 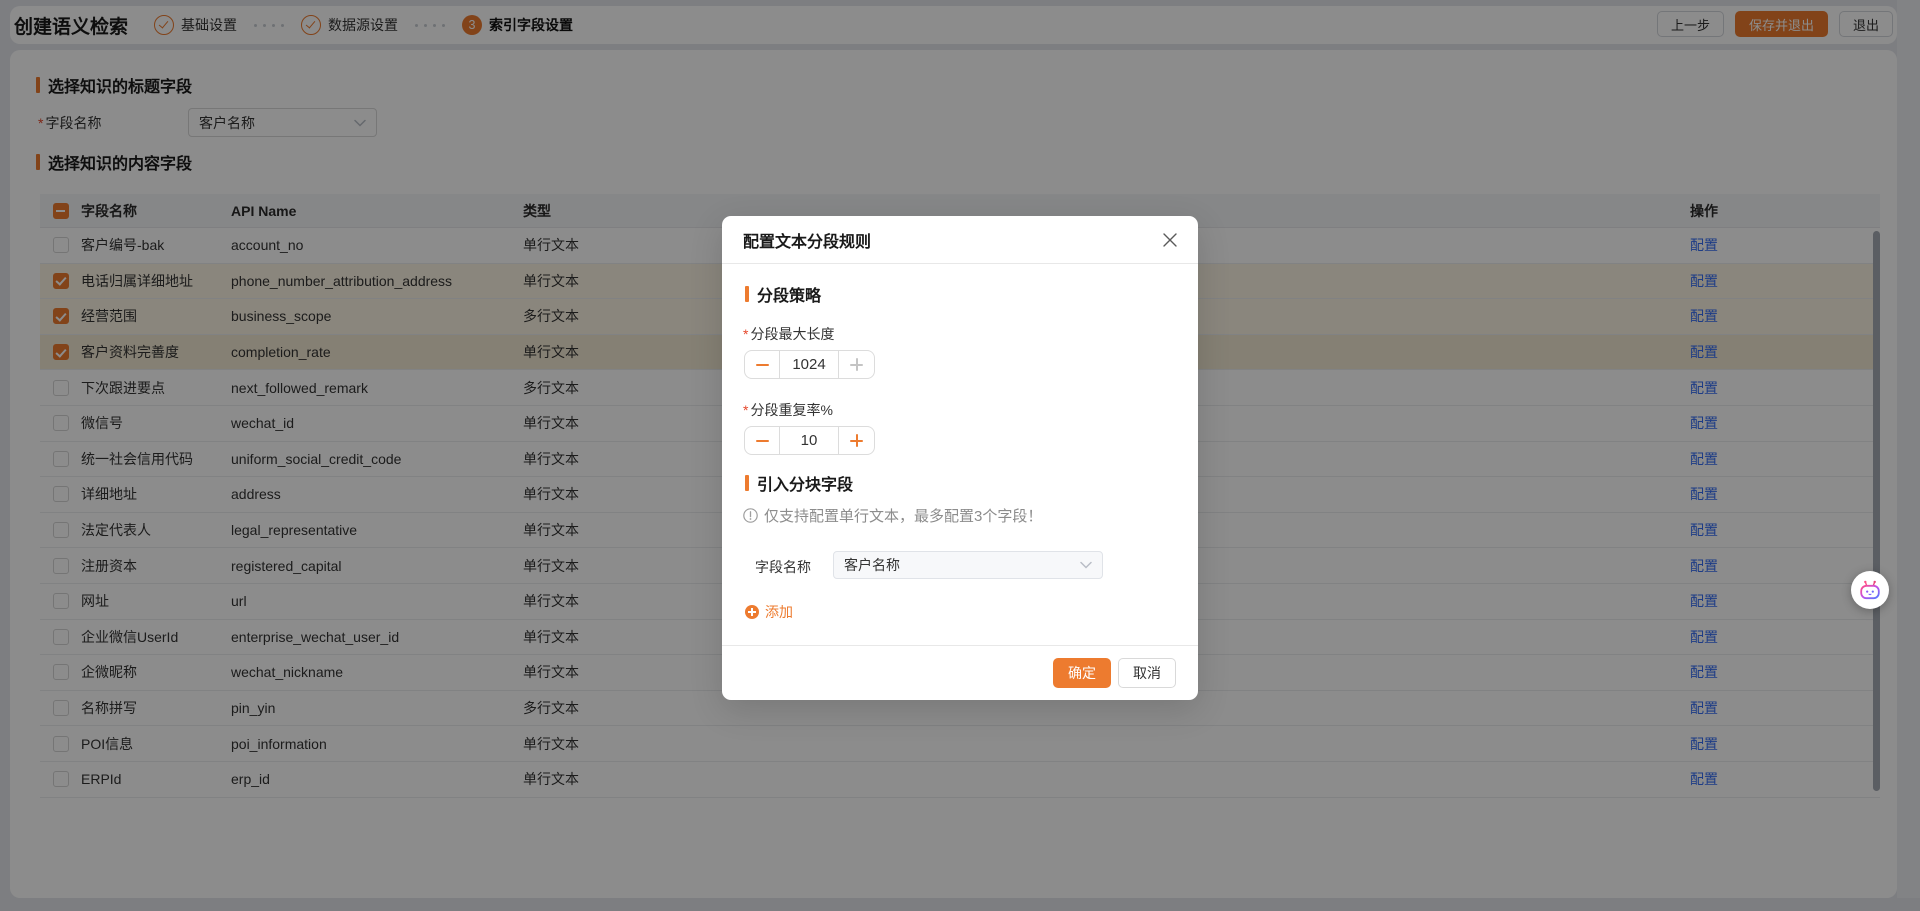 I want to click on select-value: 客户名称, so click(x=872, y=565).